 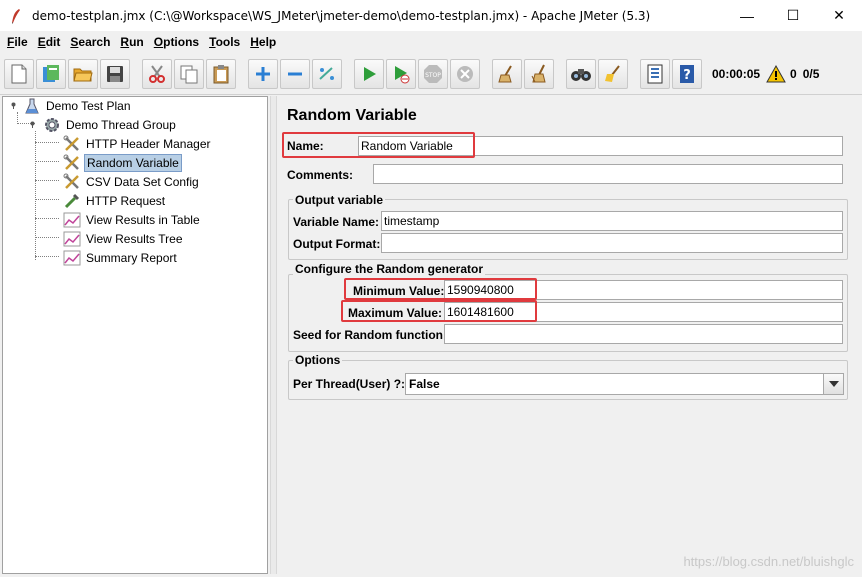 What do you see at coordinates (337, 244) in the screenshot?
I see `output-format-label: Output Format:` at bounding box center [337, 244].